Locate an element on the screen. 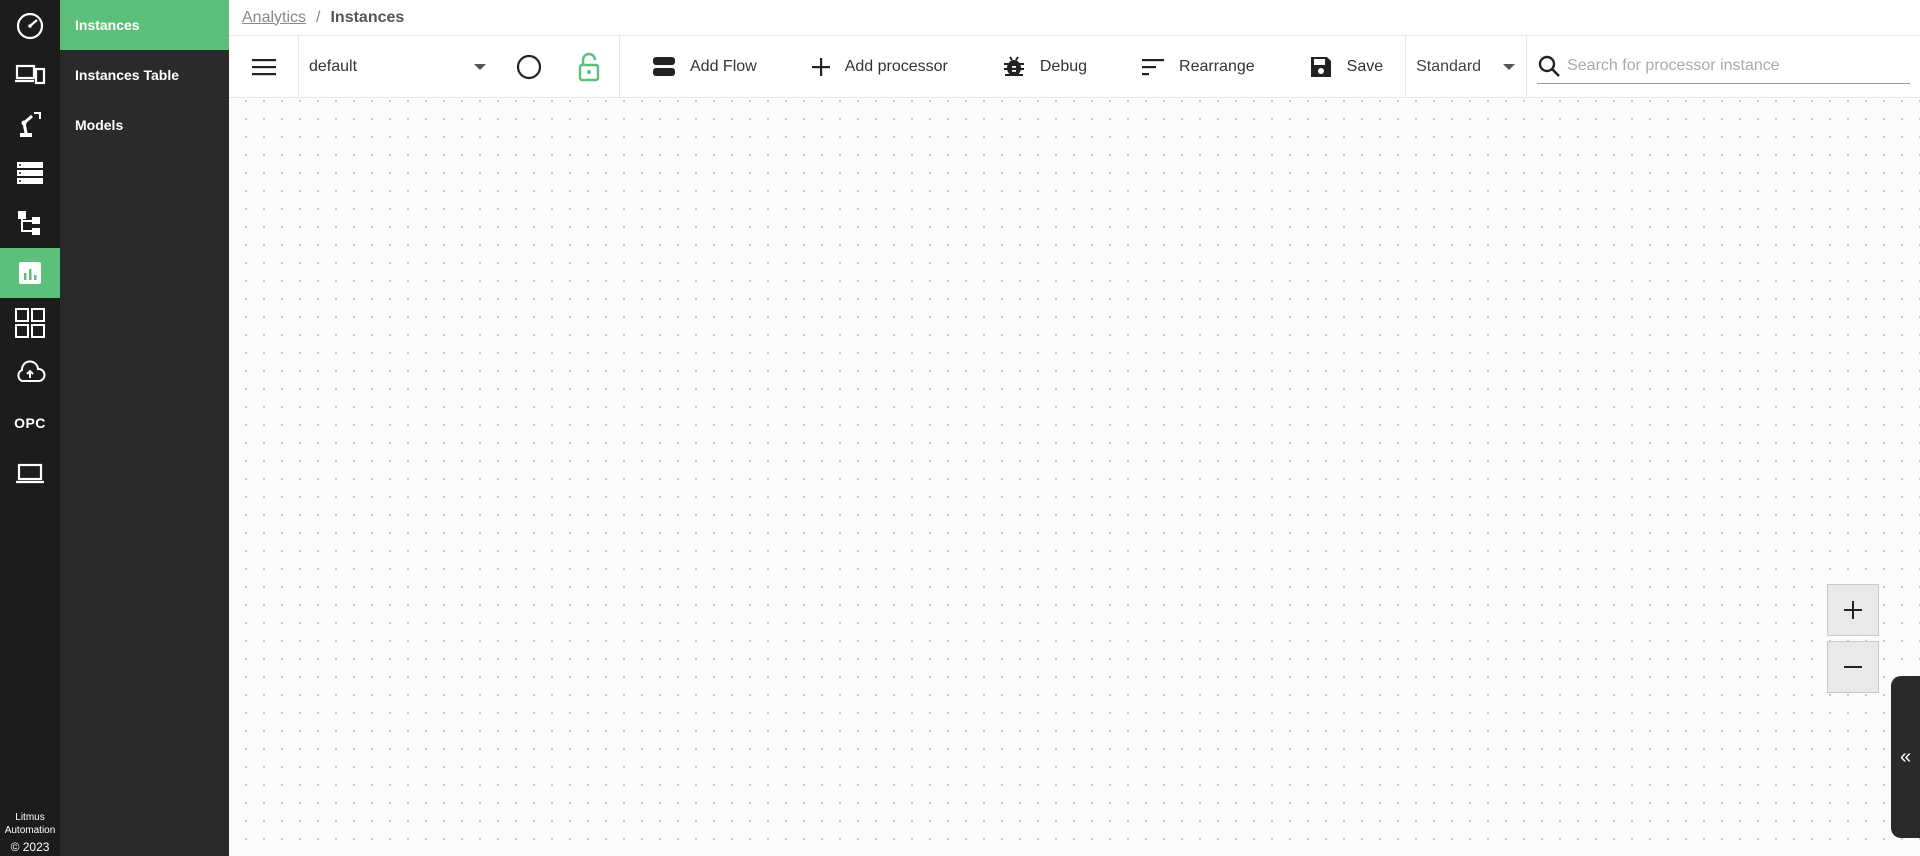 This screenshot has width=1920, height=856. add-flow-label: Add Flow is located at coordinates (723, 66).